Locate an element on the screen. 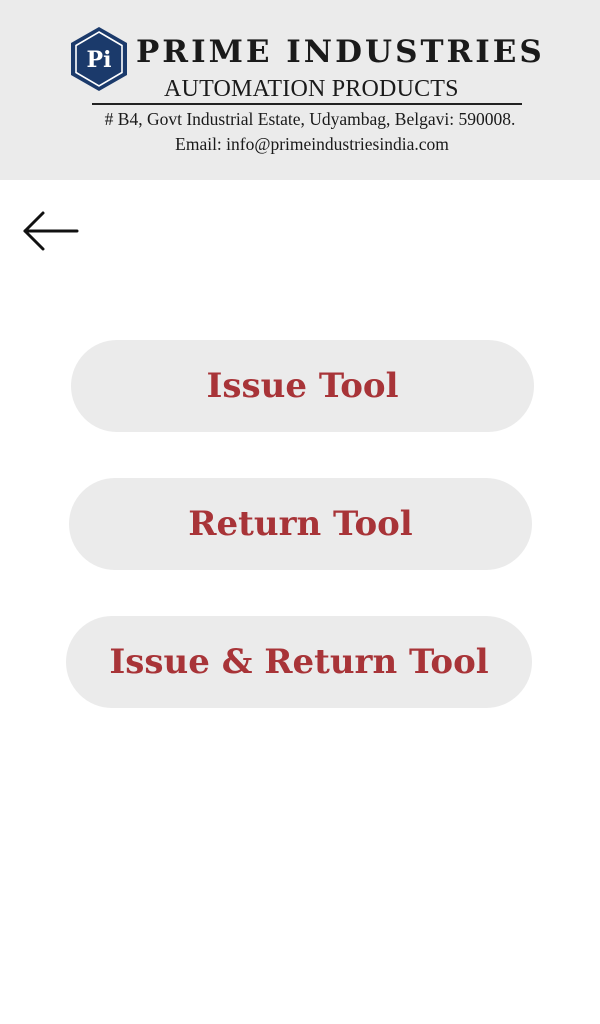 The image size is (600, 1024). header-divider is located at coordinates (307, 104).